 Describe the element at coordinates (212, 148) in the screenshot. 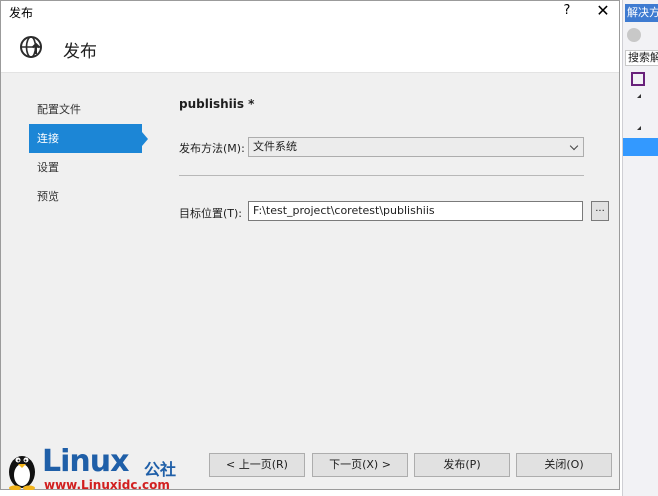

I see `publish-method-label: 发布方法(M):` at that location.